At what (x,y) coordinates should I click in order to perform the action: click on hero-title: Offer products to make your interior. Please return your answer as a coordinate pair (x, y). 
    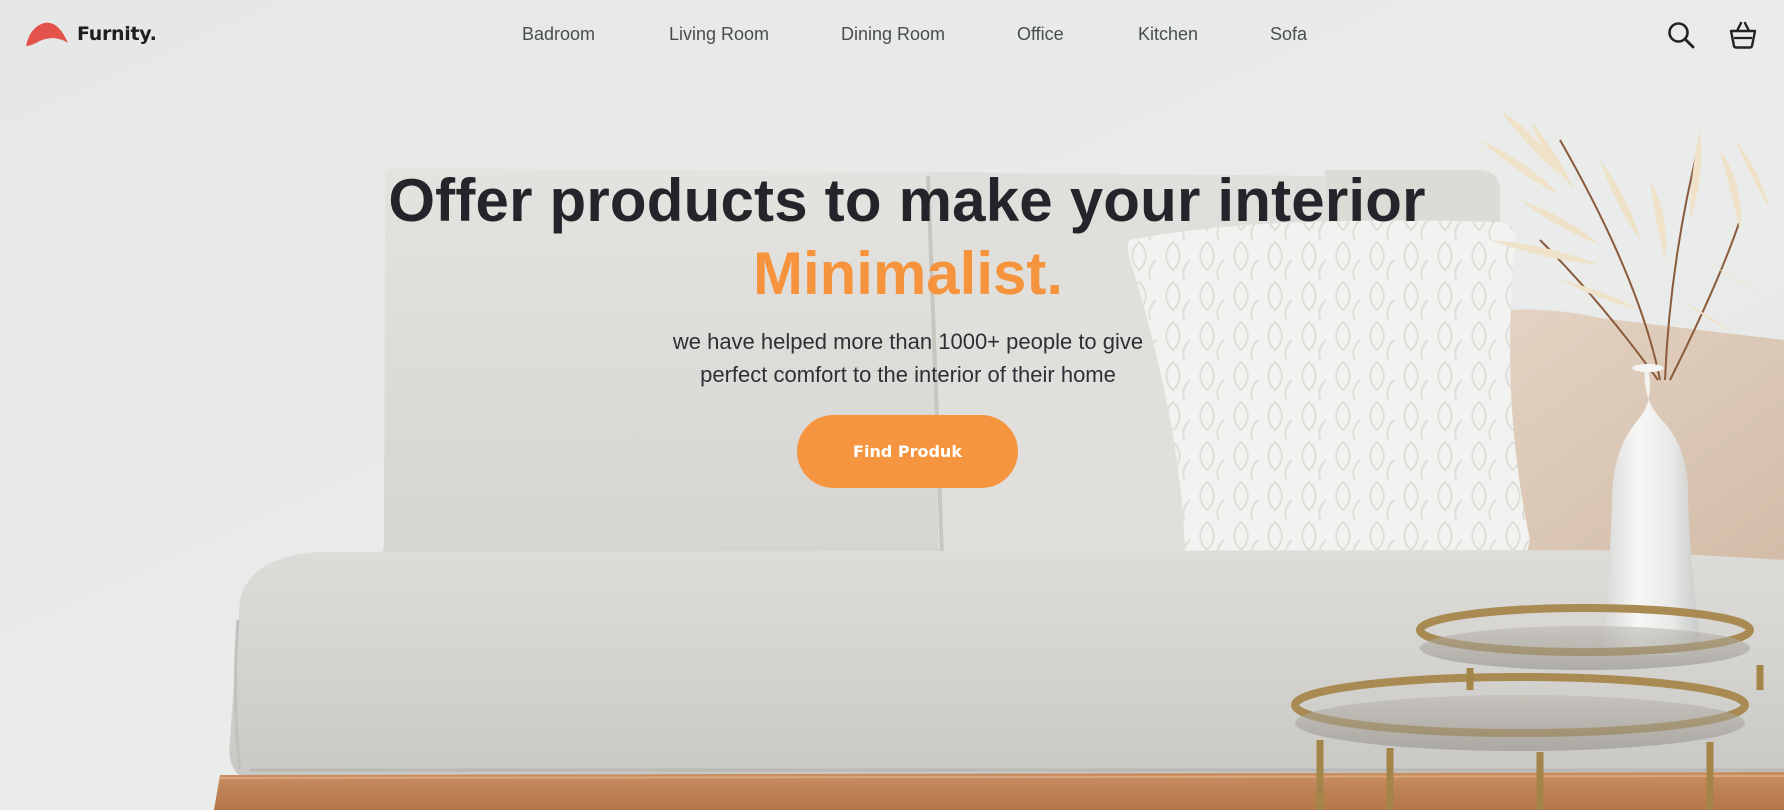
    Looking at the image, I should click on (907, 200).